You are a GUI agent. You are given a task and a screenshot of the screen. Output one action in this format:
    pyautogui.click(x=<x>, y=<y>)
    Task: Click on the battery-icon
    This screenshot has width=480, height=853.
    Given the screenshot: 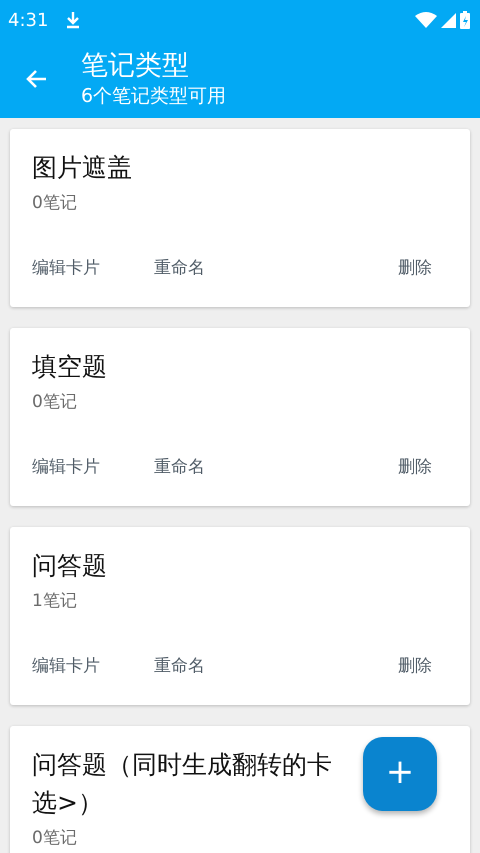 What is the action you would take?
    pyautogui.click(x=465, y=20)
    